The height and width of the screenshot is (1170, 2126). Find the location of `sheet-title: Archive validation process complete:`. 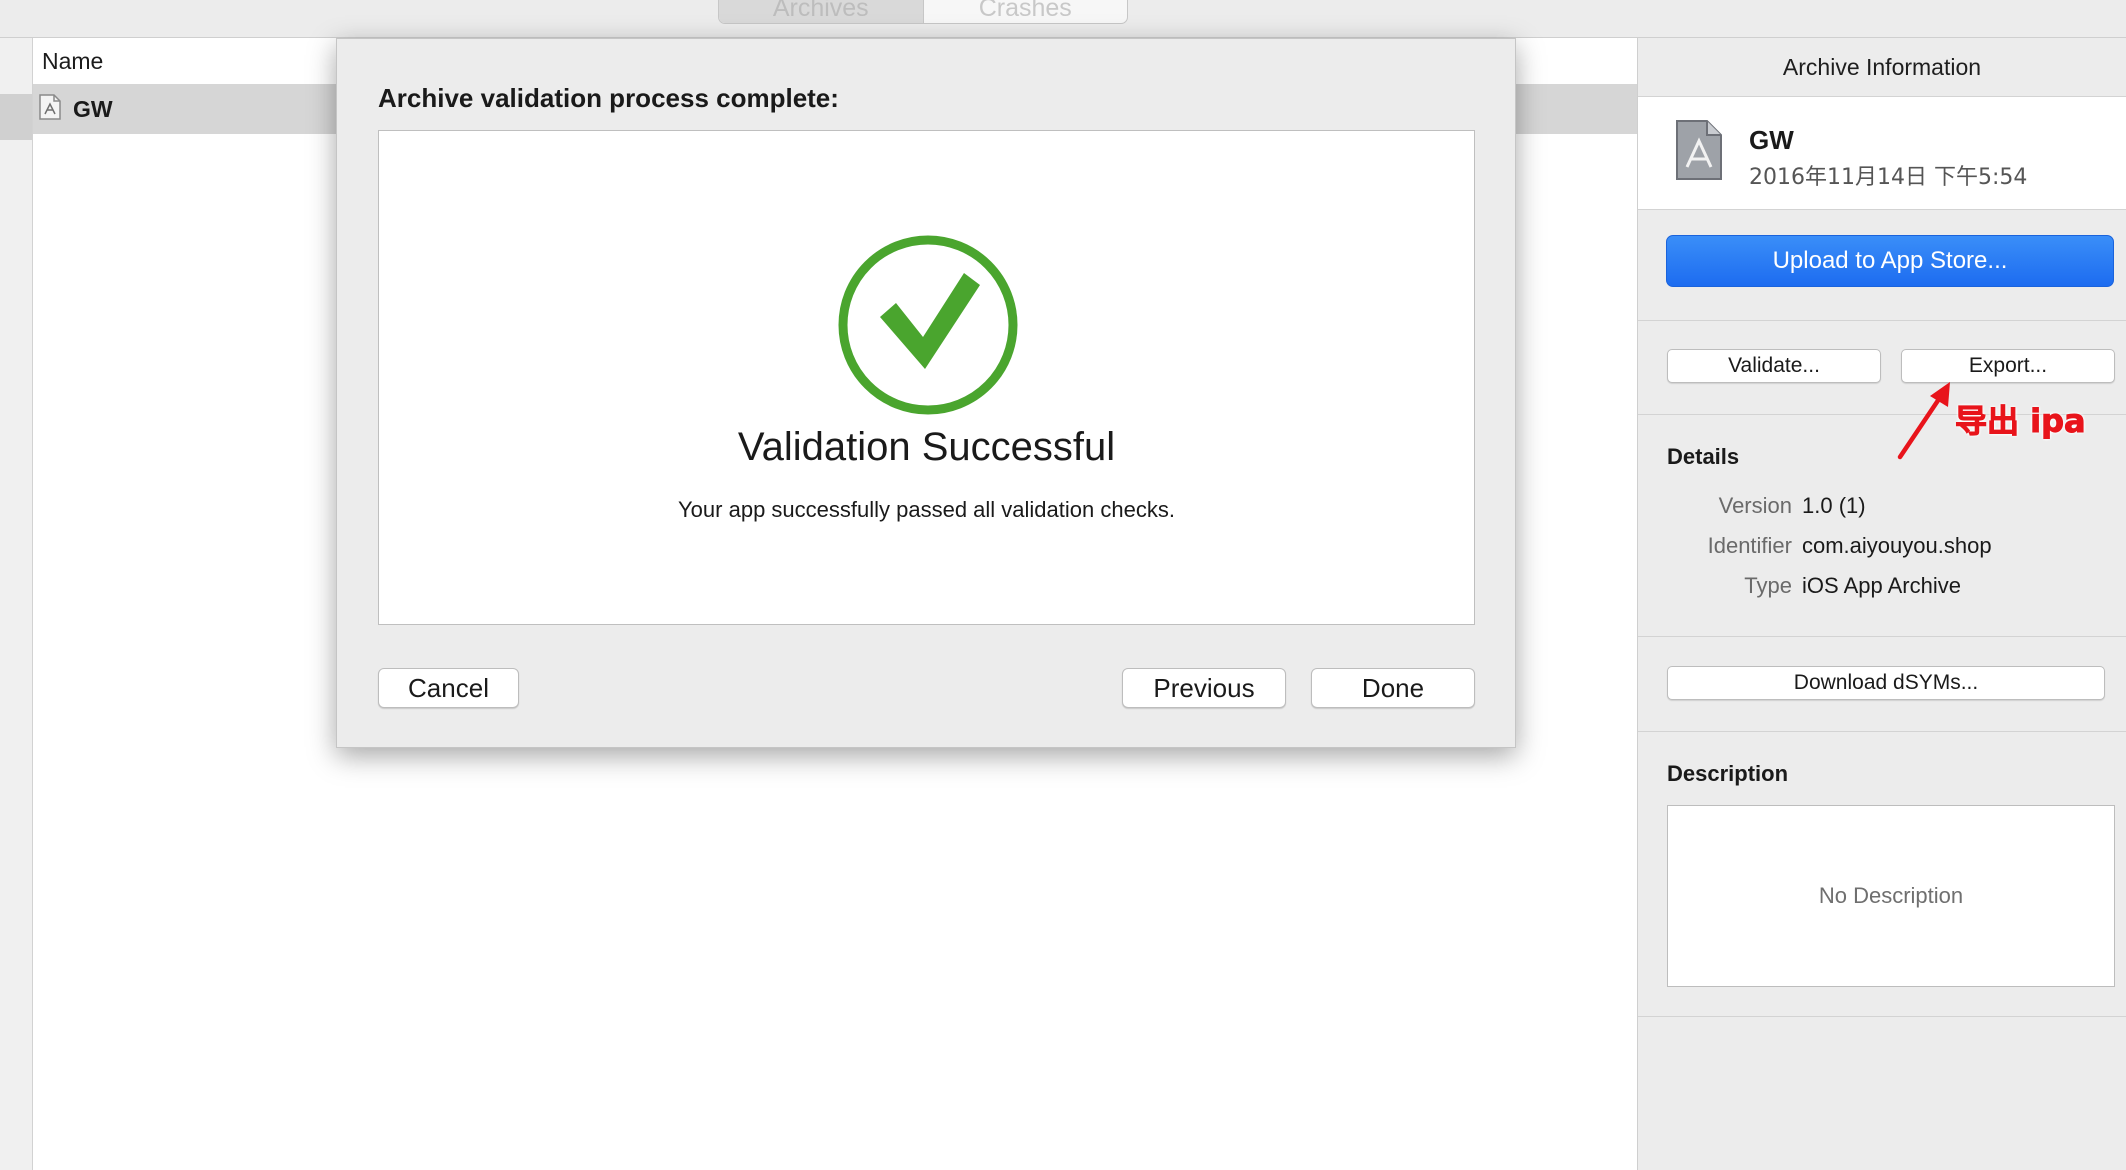

sheet-title: Archive validation process complete: is located at coordinates (608, 98).